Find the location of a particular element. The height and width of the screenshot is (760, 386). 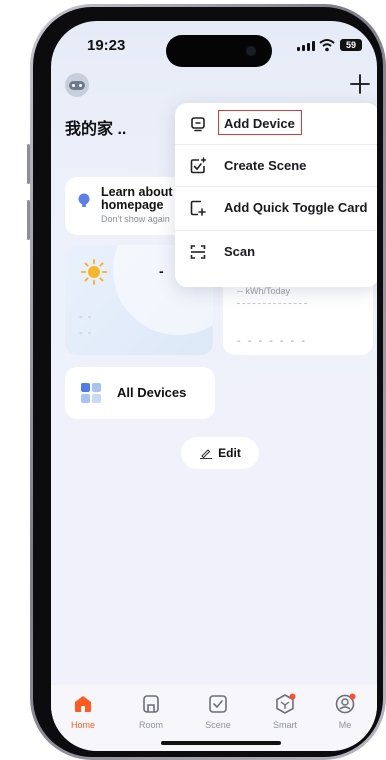

tab-home: Home is located at coordinates (83, 711).